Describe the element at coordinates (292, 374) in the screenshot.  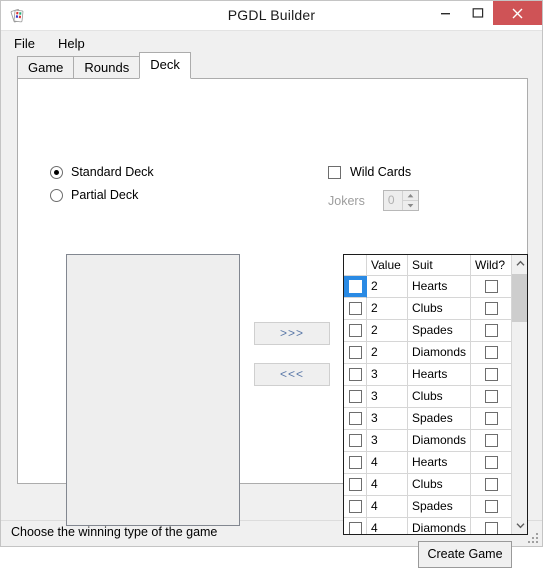
I see `remove-cards-button: <<<` at that location.